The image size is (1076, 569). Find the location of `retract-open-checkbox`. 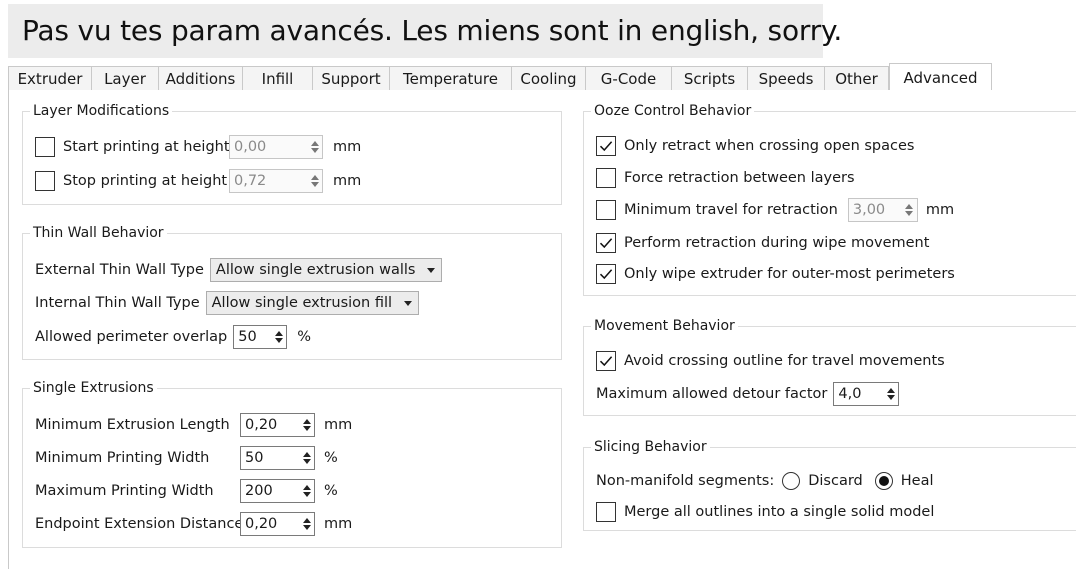

retract-open-checkbox is located at coordinates (606, 146).